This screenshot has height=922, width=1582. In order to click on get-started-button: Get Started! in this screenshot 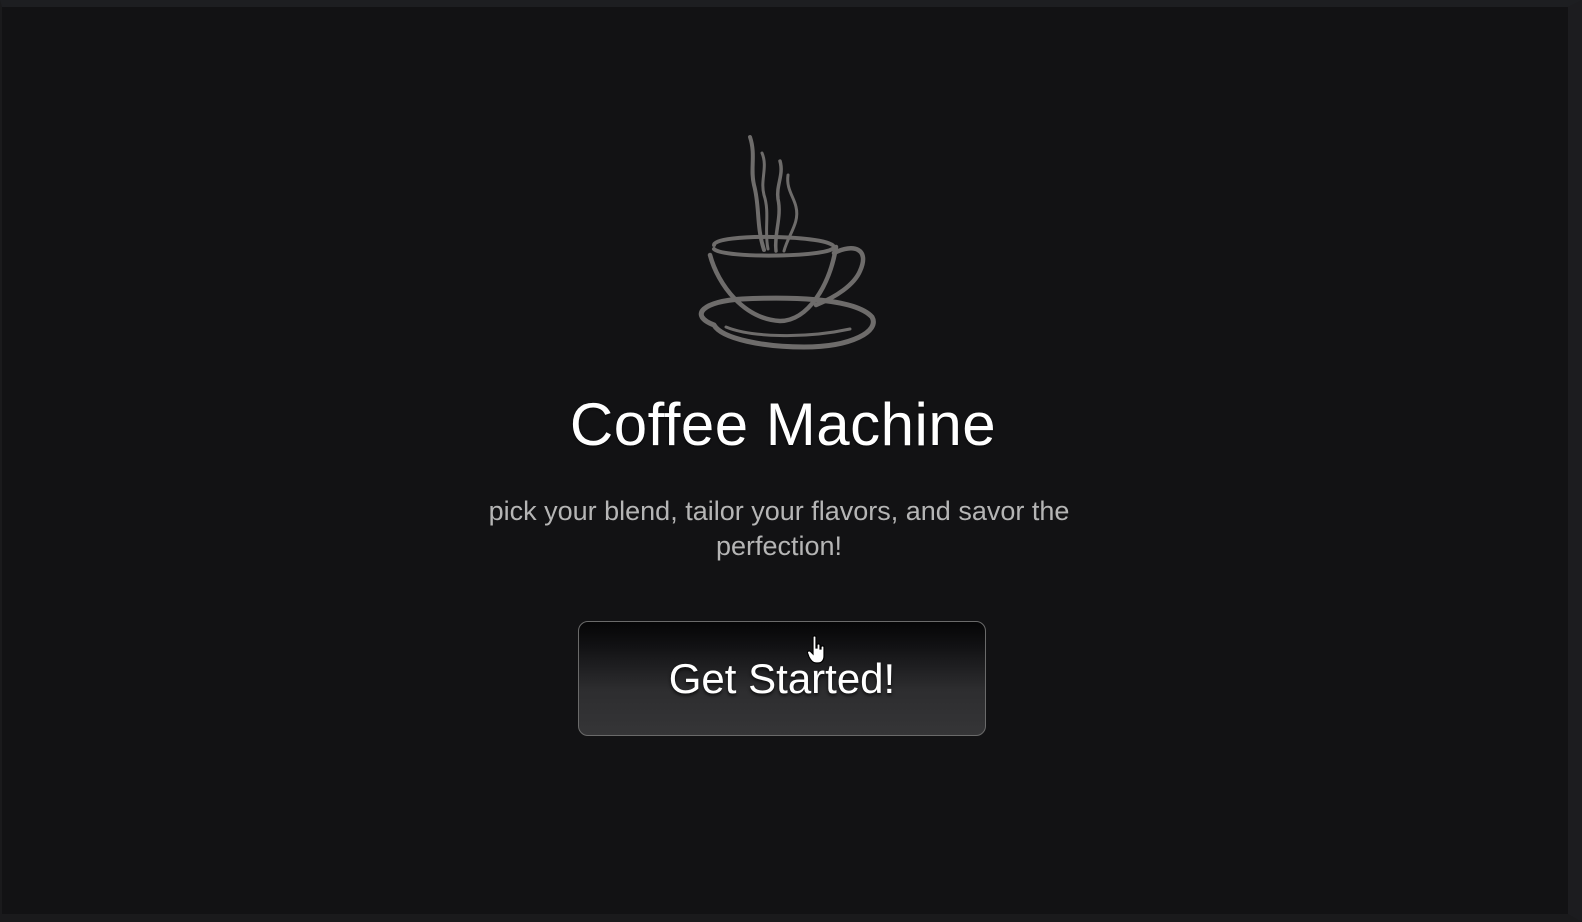, I will do `click(782, 678)`.